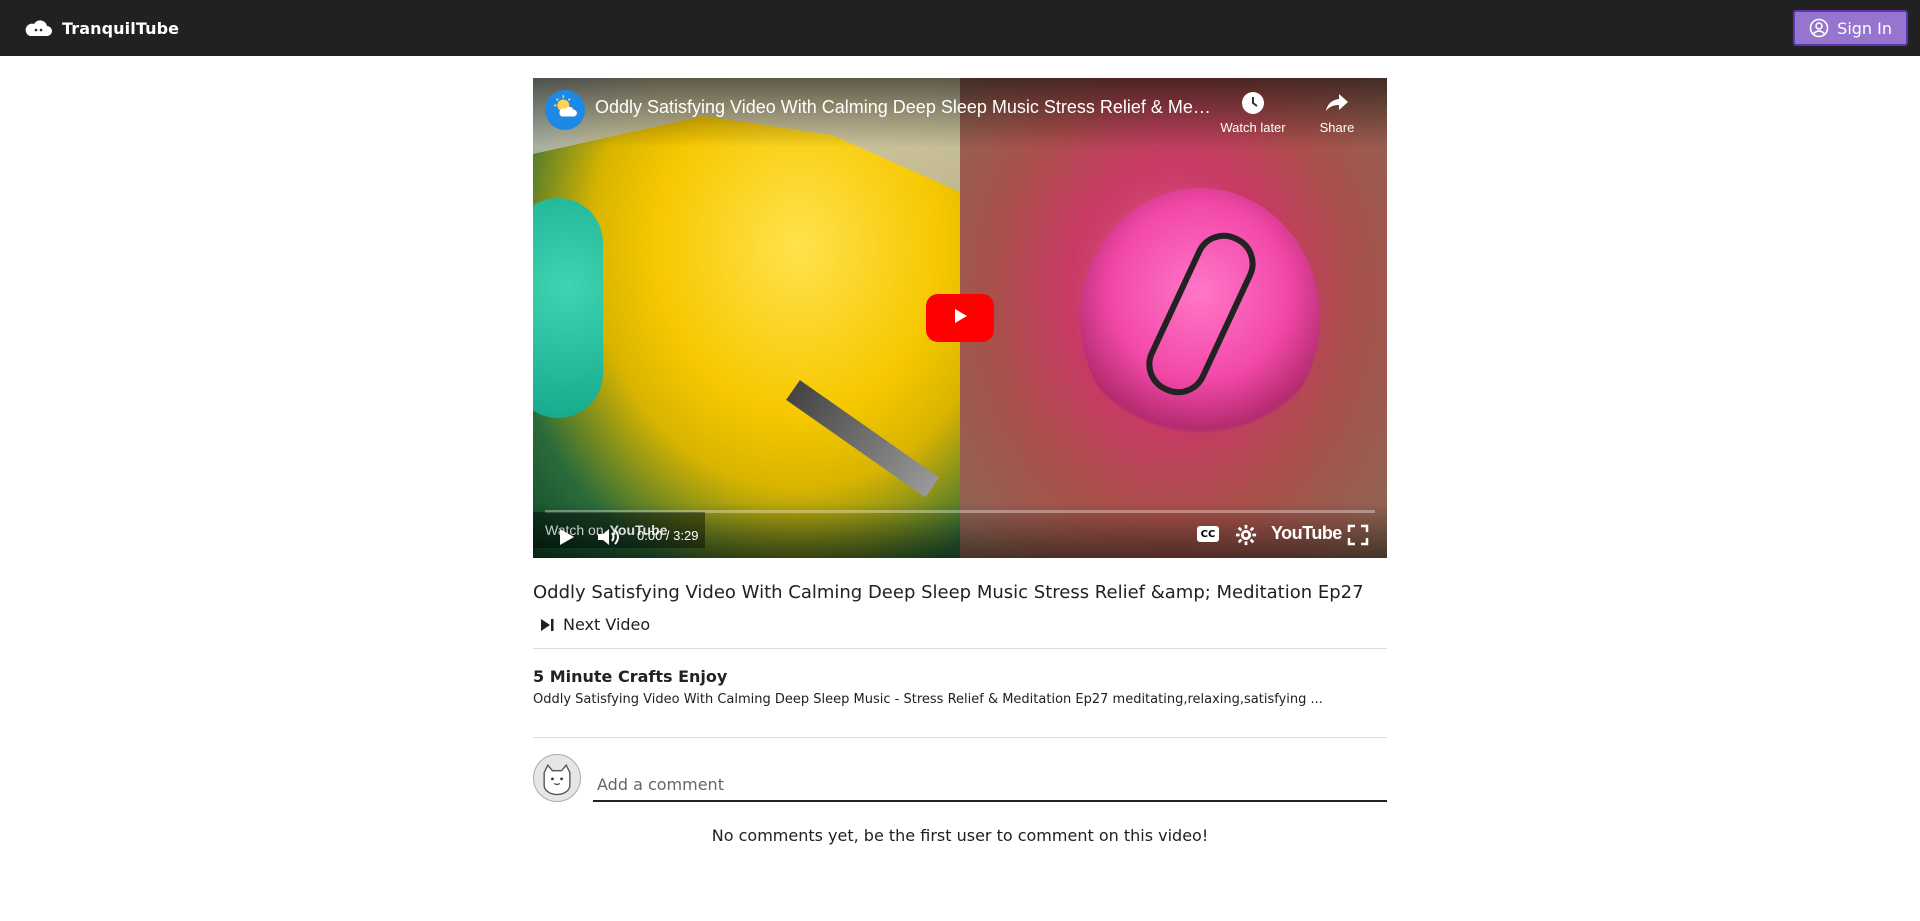  Describe the element at coordinates (1246, 535) in the screenshot. I see `gear-icon` at that location.